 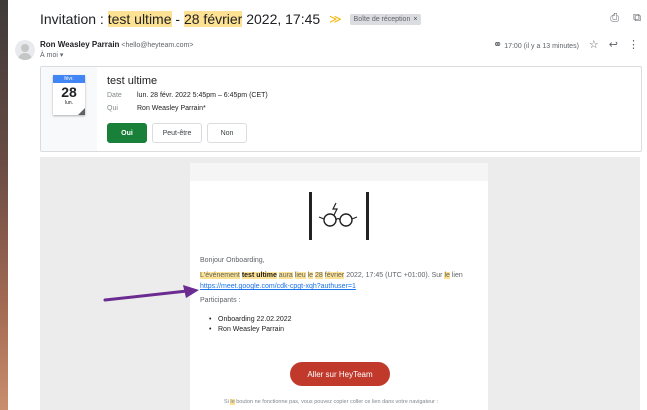 What do you see at coordinates (69, 103) in the screenshot?
I see `calendar-weekday: lun.` at bounding box center [69, 103].